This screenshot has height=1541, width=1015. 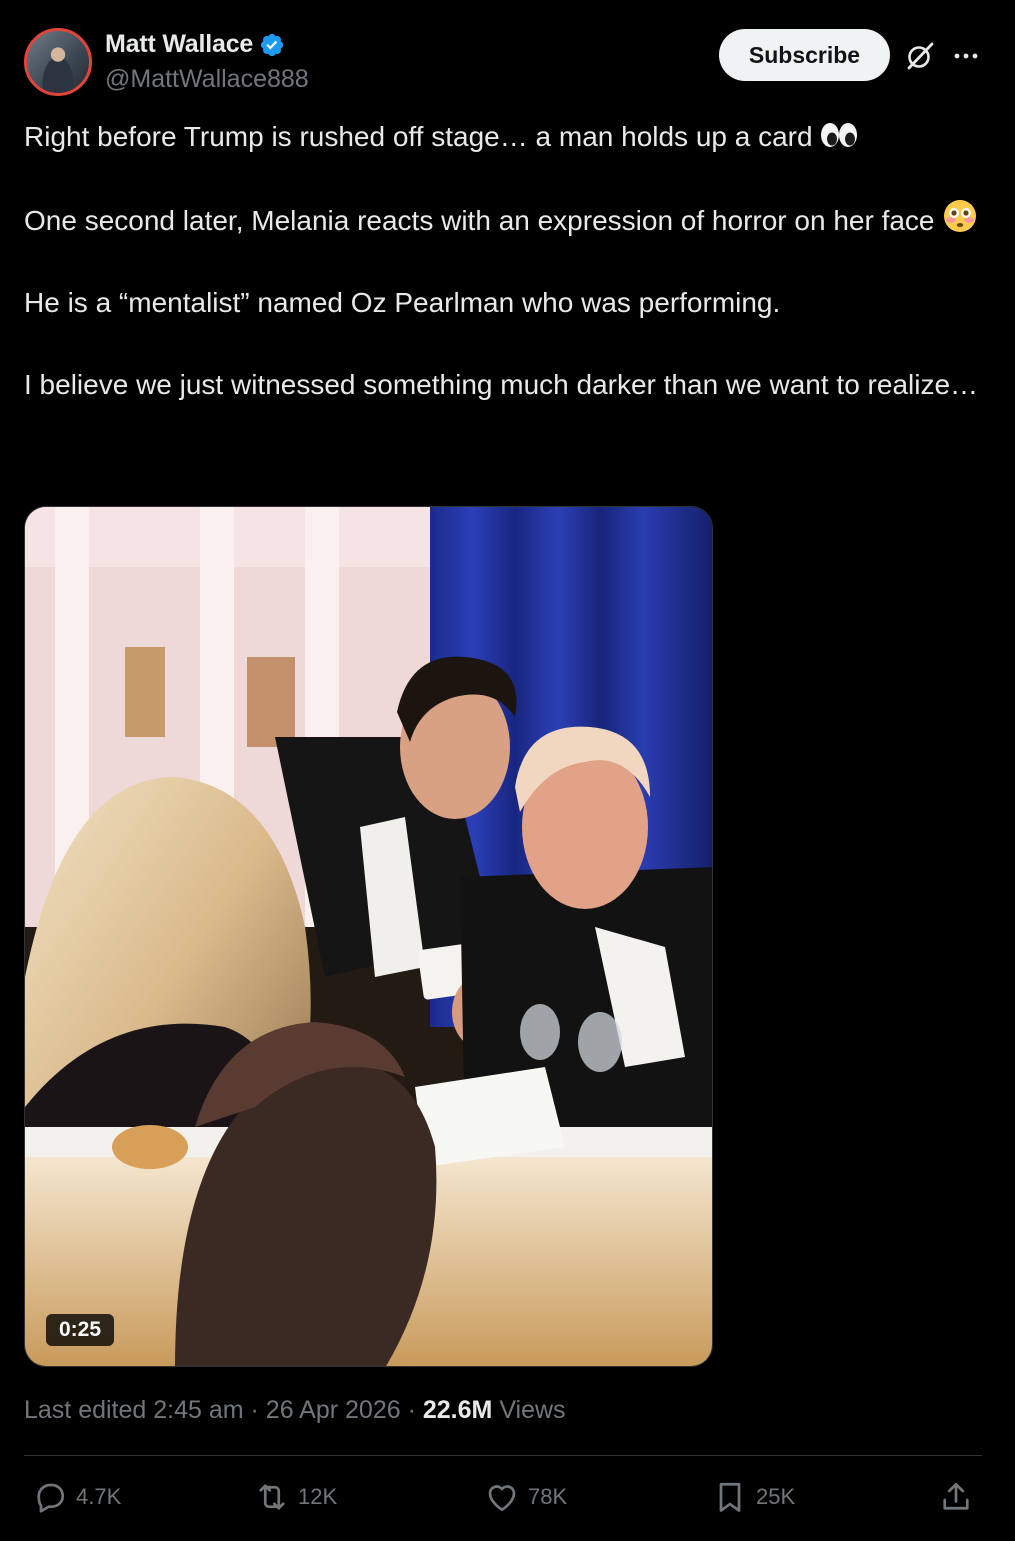 What do you see at coordinates (179, 44) in the screenshot?
I see `author-name: Matt Wallace` at bounding box center [179, 44].